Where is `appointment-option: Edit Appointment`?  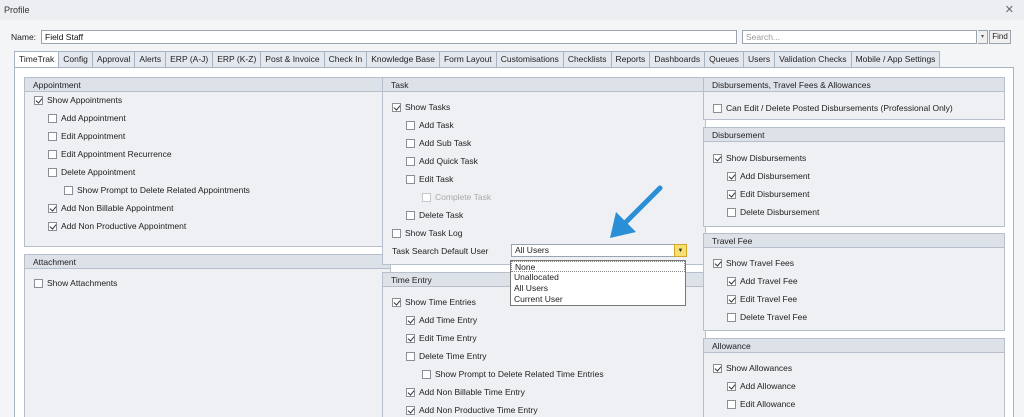
appointment-option: Edit Appointment is located at coordinates (86, 136).